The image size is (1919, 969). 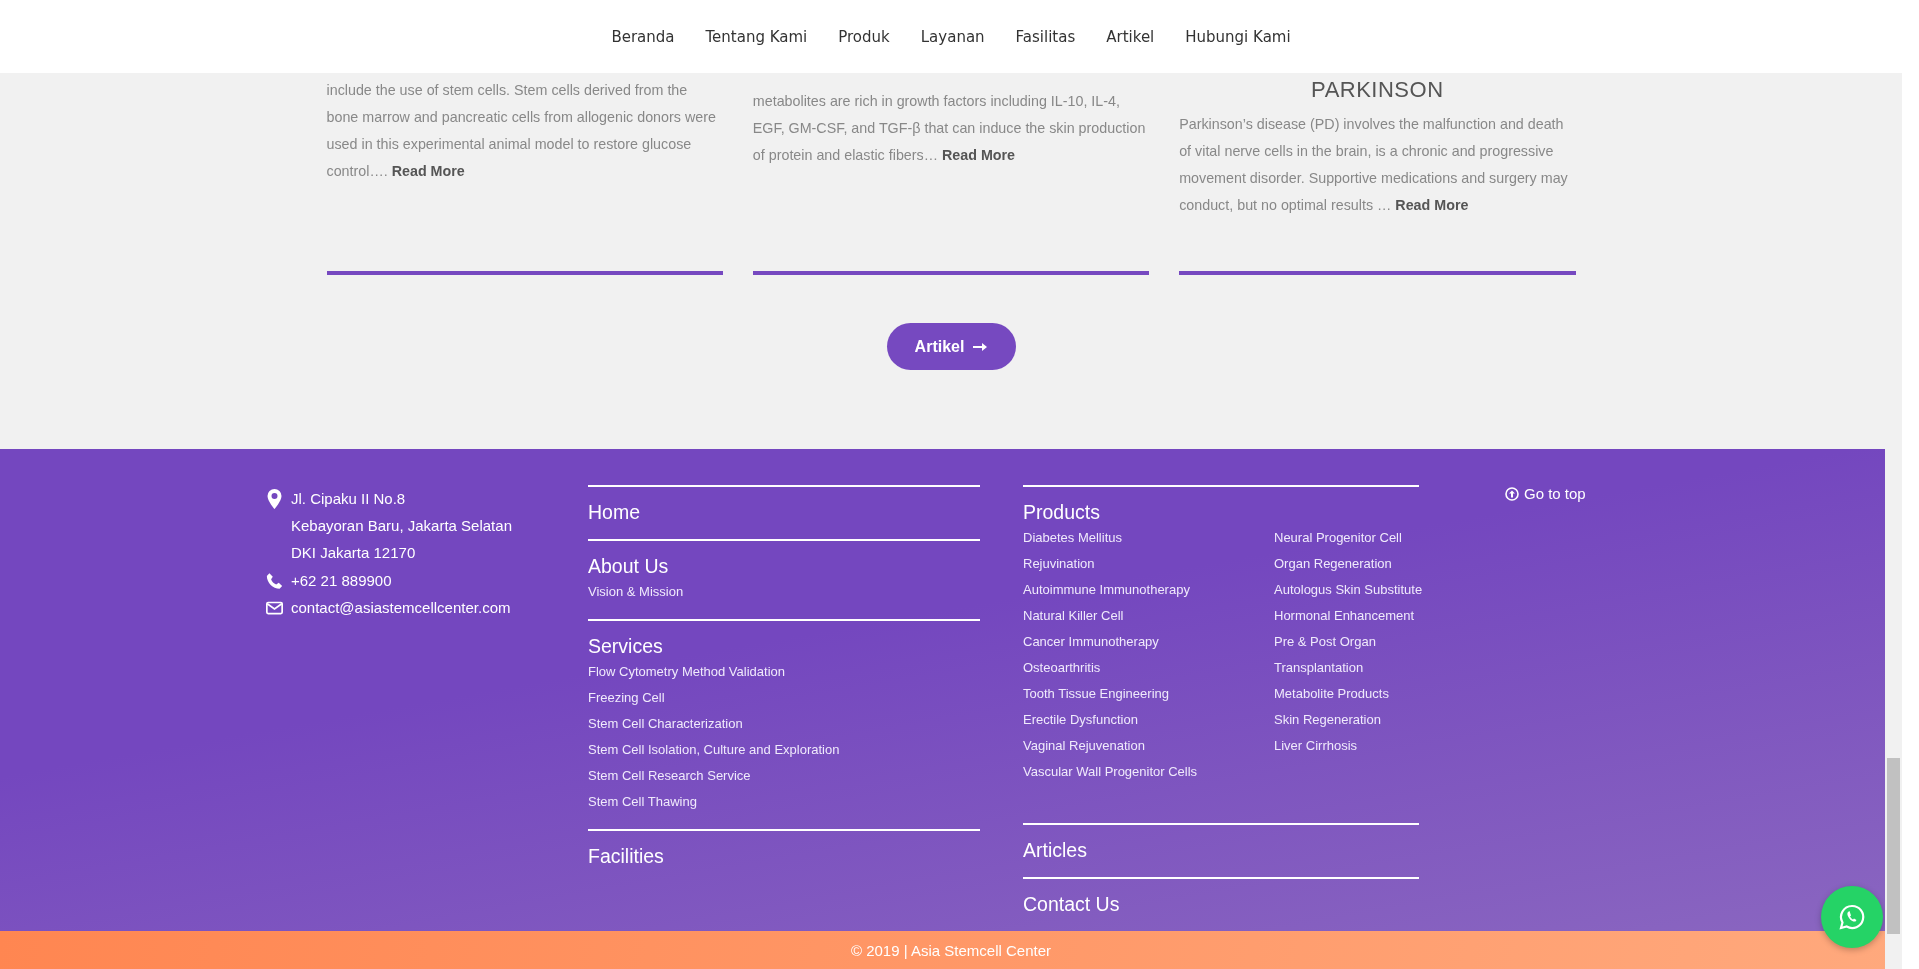 What do you see at coordinates (625, 646) in the screenshot?
I see `footer-heading-link: Services` at bounding box center [625, 646].